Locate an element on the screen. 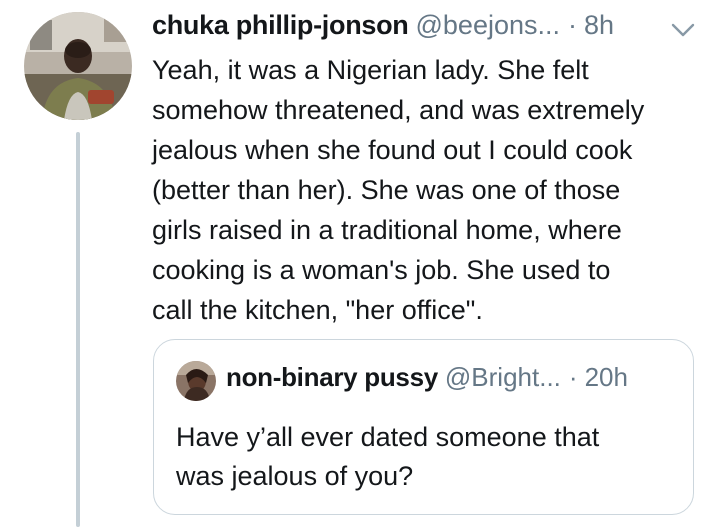  author-avatar is located at coordinates (78, 66).